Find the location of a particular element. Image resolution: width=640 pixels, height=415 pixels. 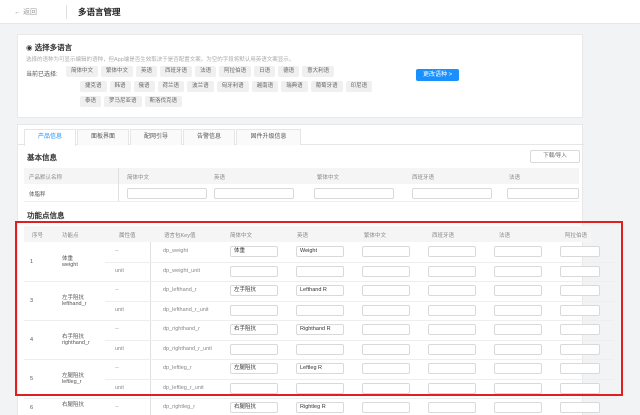

tab-2: 配网引导 is located at coordinates (156, 137).